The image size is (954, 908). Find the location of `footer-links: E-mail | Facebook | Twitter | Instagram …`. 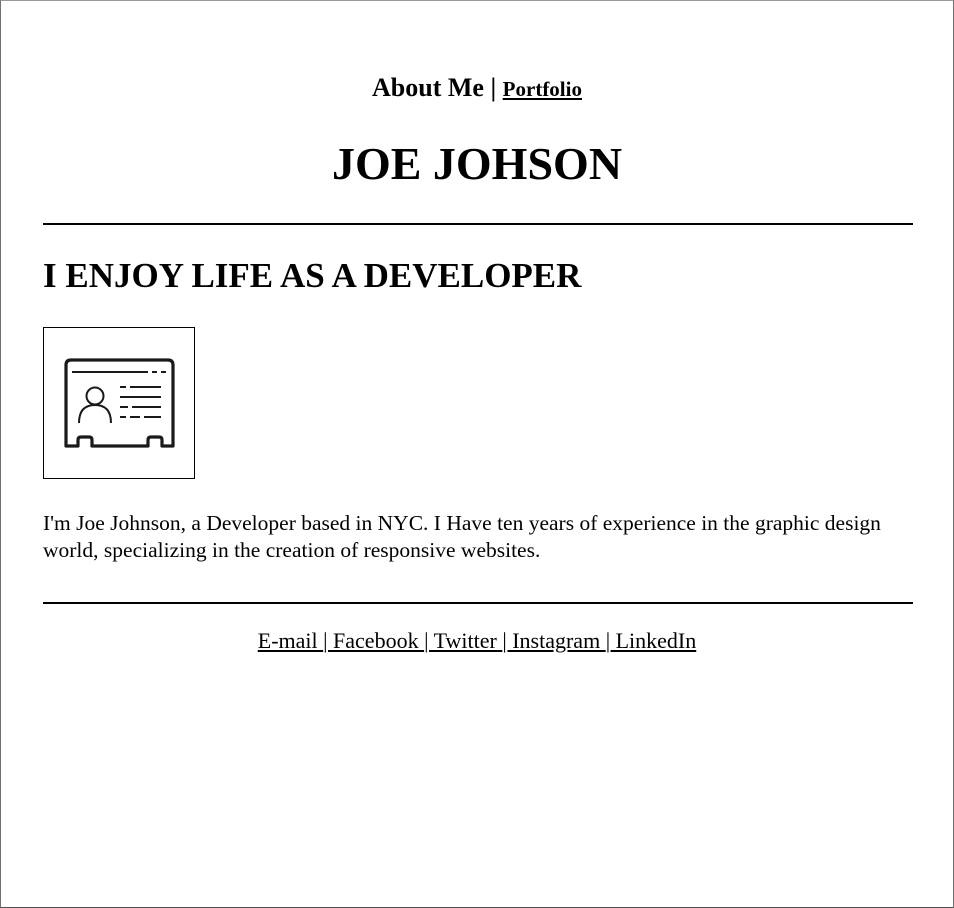

footer-links: E-mail | Facebook | Twitter | Instagram … is located at coordinates (477, 641).